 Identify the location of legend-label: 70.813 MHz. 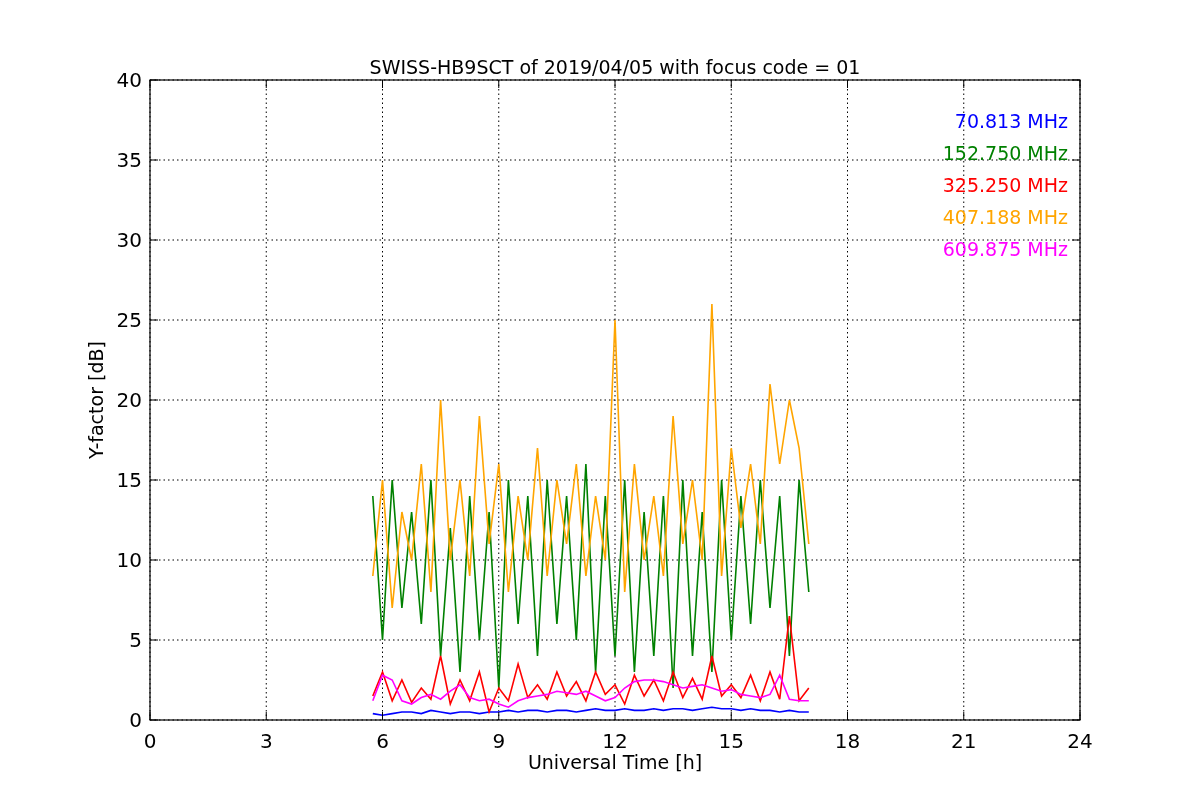
(1011, 121).